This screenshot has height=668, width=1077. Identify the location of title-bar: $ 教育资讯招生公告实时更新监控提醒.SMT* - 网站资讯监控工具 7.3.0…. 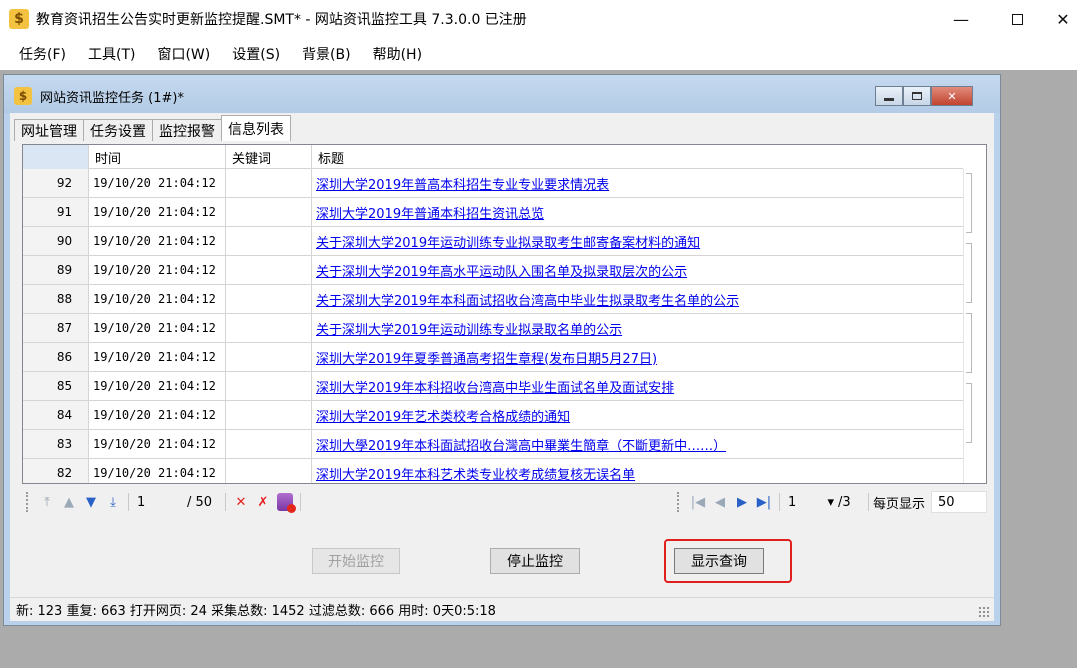
(538, 19).